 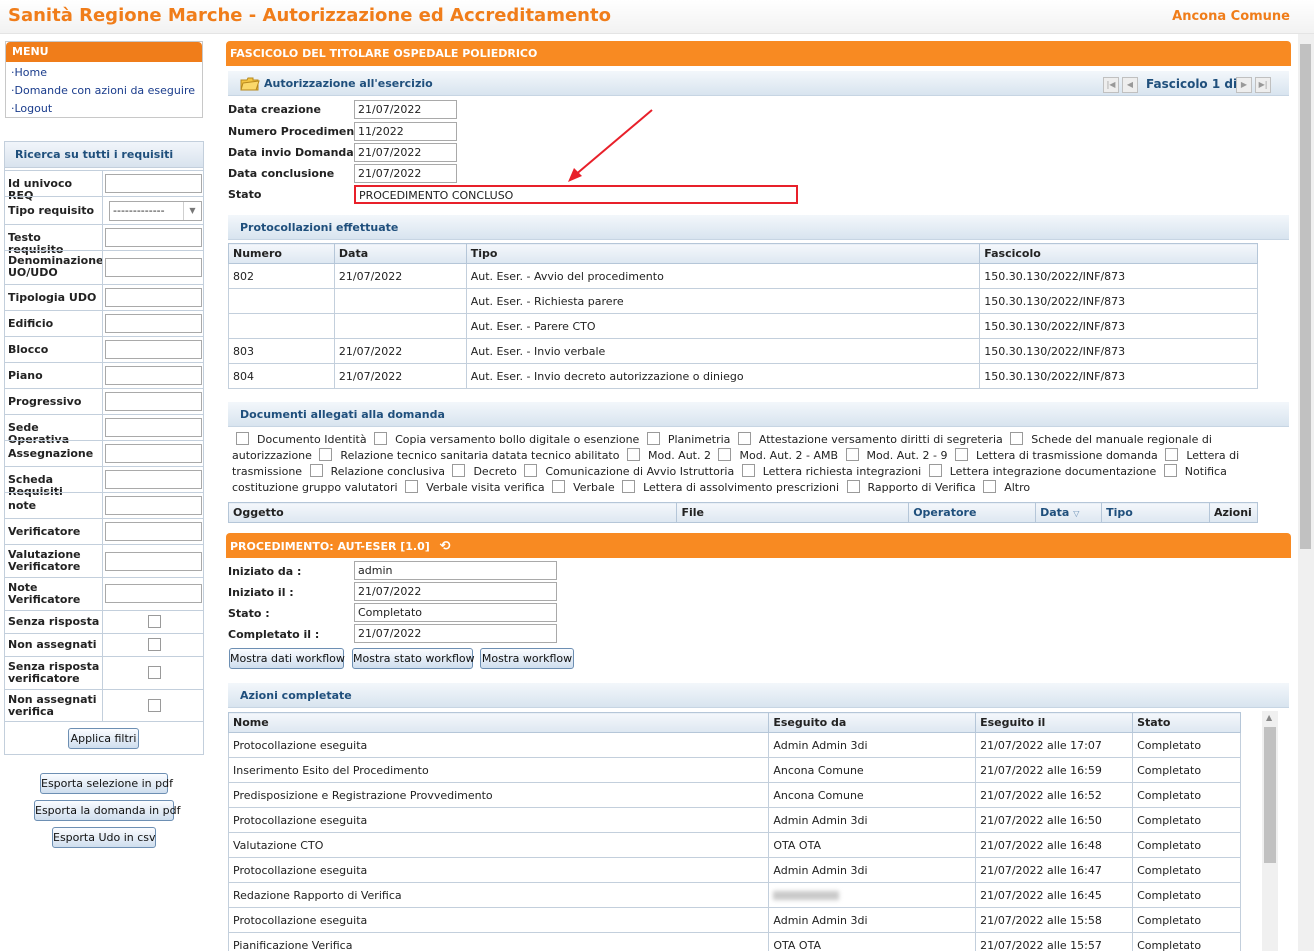 What do you see at coordinates (1269, 717) in the screenshot?
I see `scroll-up-icon: ▲` at bounding box center [1269, 717].